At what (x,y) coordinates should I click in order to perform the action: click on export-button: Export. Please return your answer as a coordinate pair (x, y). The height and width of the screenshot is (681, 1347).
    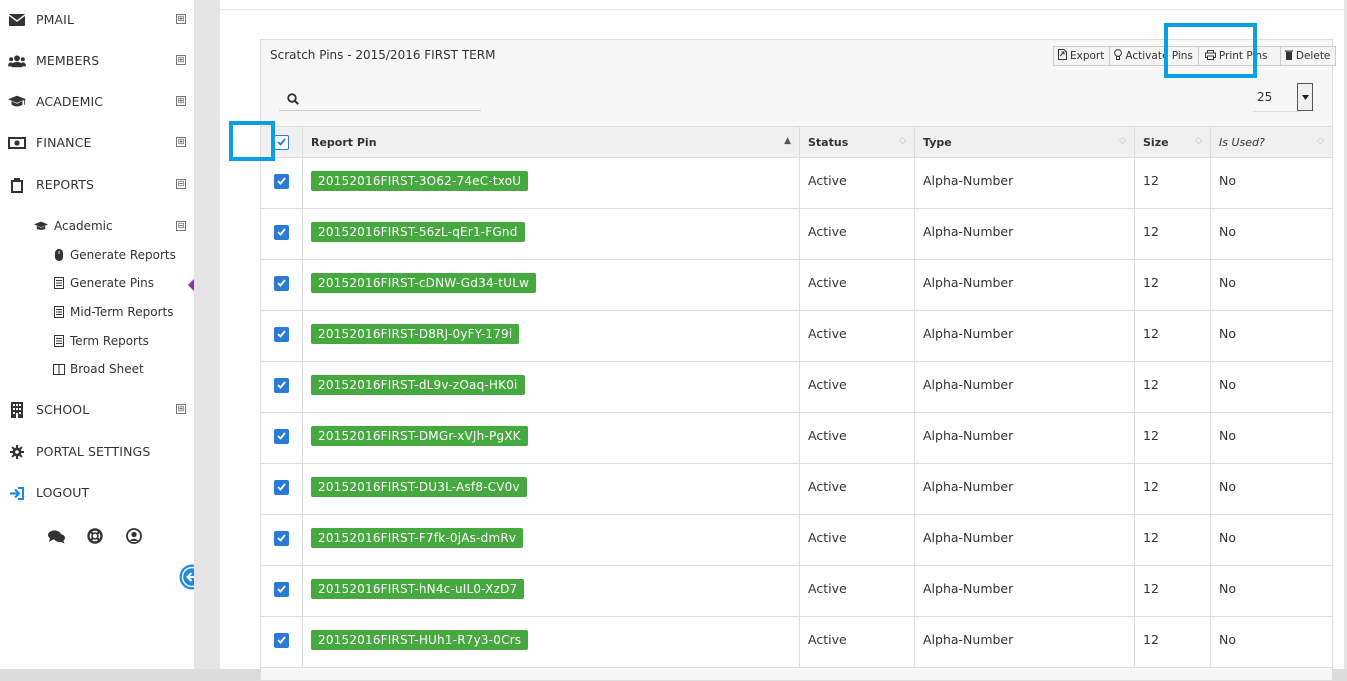
    Looking at the image, I should click on (1082, 56).